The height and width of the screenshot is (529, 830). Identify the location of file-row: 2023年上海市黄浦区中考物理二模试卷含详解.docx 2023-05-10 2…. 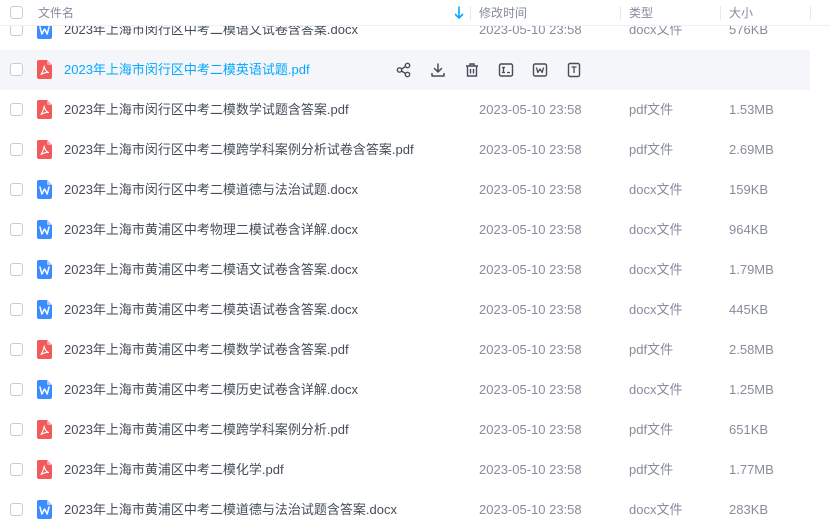
(415, 230).